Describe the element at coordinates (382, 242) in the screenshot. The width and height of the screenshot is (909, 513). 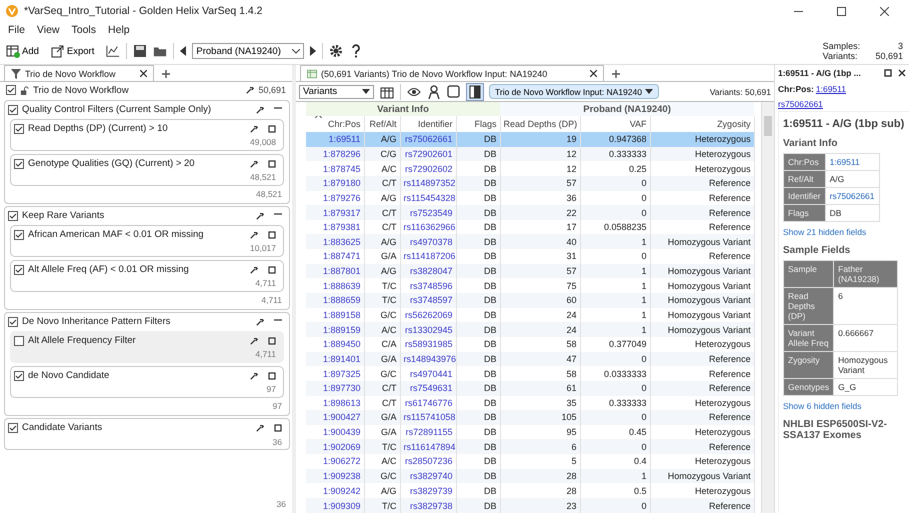
I see `table-cell: A/G` at that location.